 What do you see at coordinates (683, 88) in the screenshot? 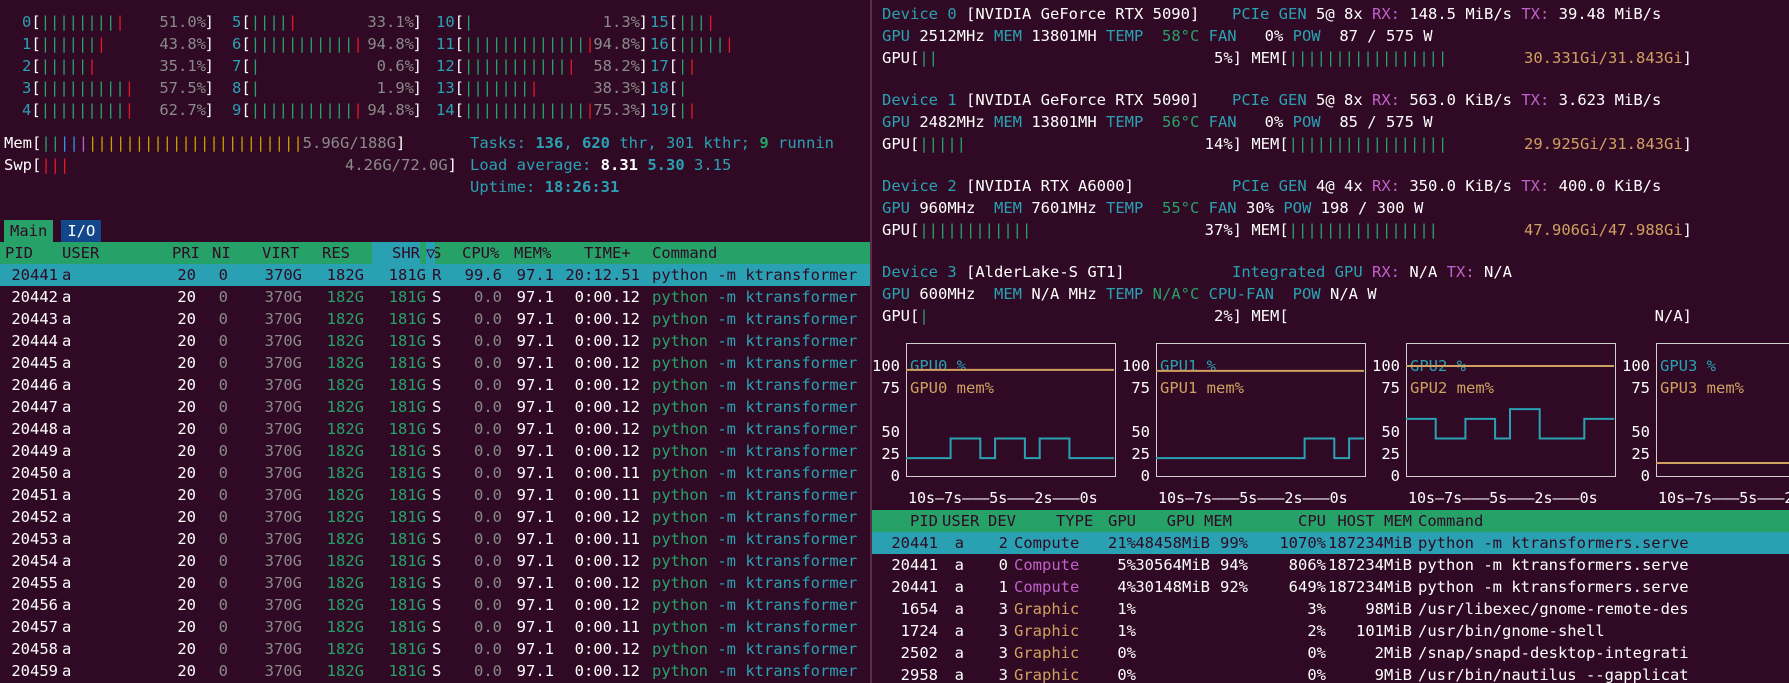
I see `cpu-bar: |` at bounding box center [683, 88].